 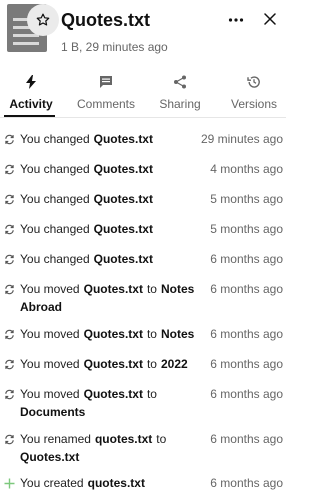 I want to click on activity-message: You moved Quotes.txt to Notes, so click(x=110, y=334).